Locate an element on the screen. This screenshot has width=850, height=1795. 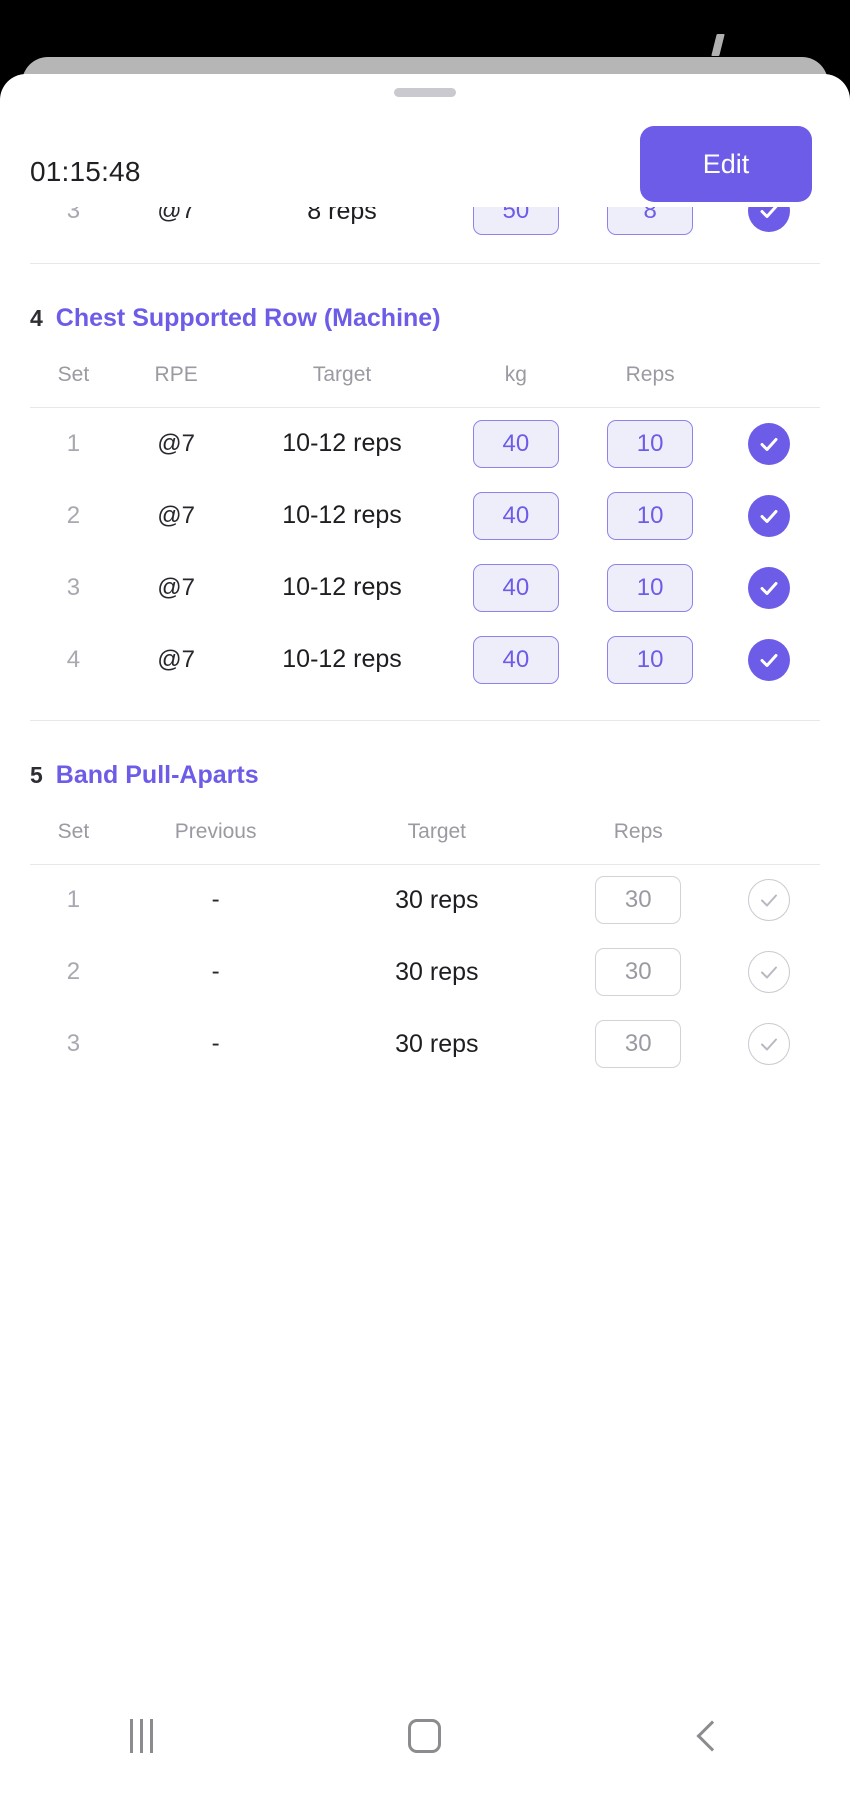
table-head: Set RPE Target kg Reps is located at coordinates (425, 385).